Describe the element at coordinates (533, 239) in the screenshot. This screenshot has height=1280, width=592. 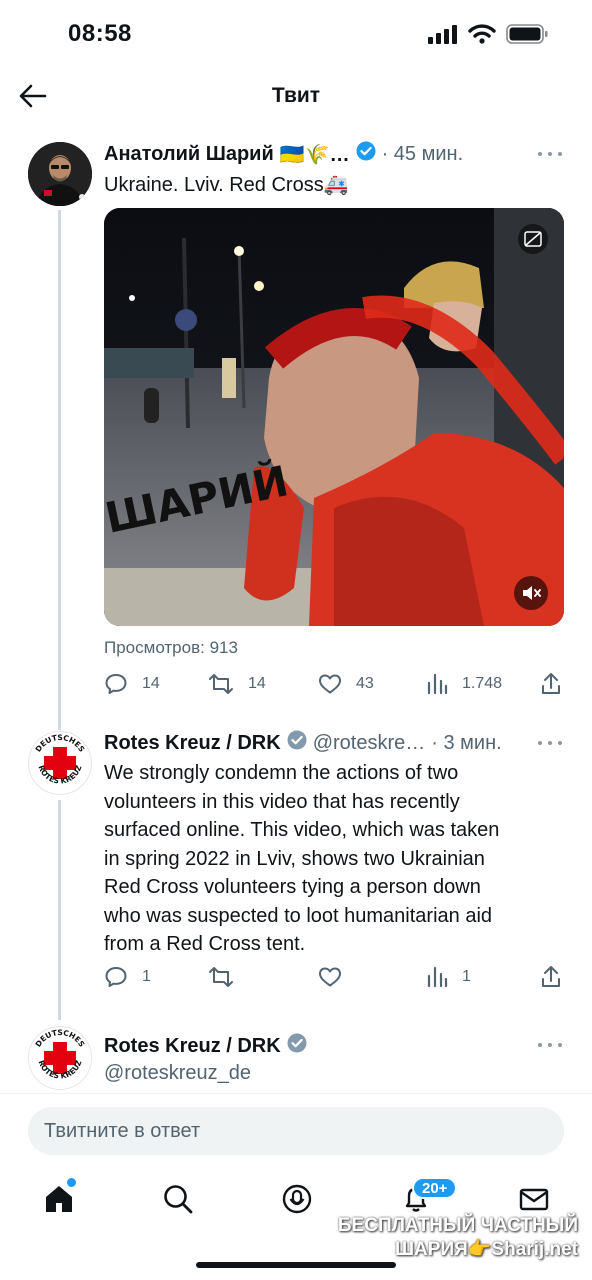
I see `gif-settings-icon` at that location.